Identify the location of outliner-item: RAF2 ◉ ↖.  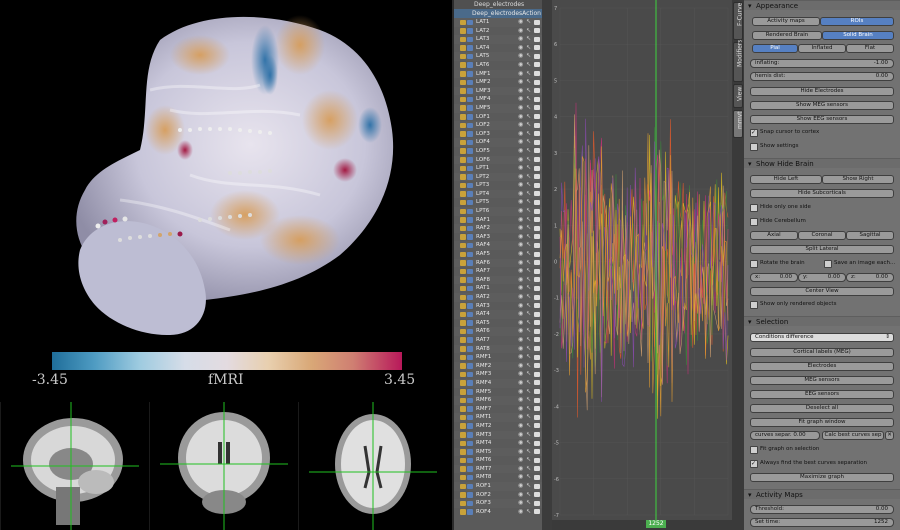
(498, 228).